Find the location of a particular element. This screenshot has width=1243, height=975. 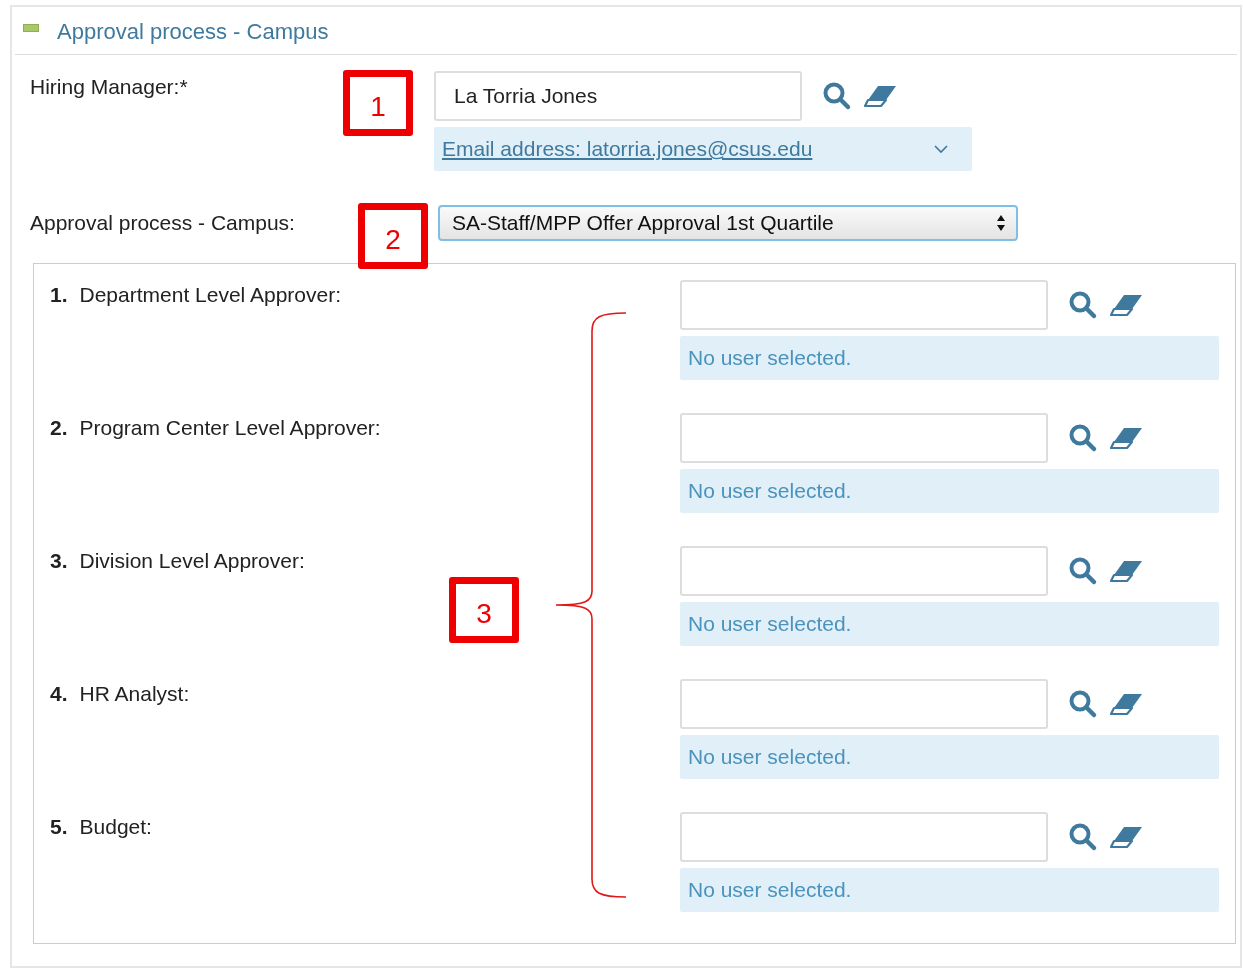

step-number: 5. is located at coordinates (59, 827).